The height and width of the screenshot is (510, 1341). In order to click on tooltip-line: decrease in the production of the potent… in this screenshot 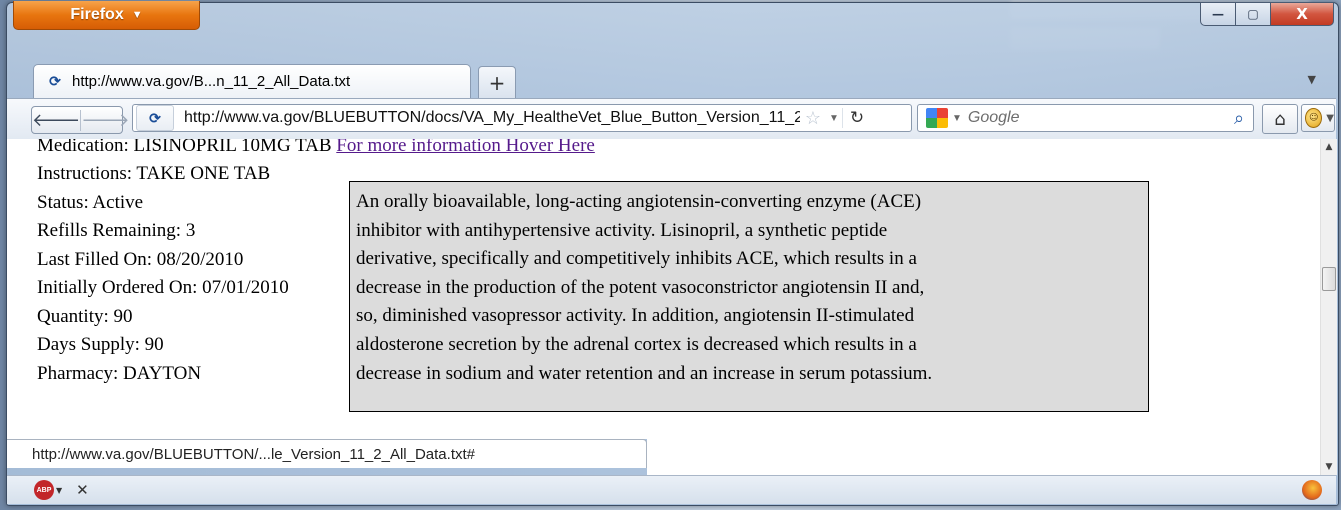, I will do `click(640, 287)`.